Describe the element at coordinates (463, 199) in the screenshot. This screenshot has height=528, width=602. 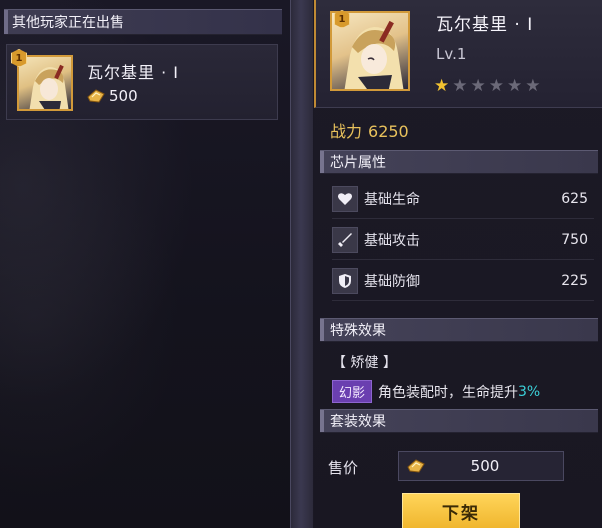
I see `stat-row-hp: 基础生命 625` at that location.